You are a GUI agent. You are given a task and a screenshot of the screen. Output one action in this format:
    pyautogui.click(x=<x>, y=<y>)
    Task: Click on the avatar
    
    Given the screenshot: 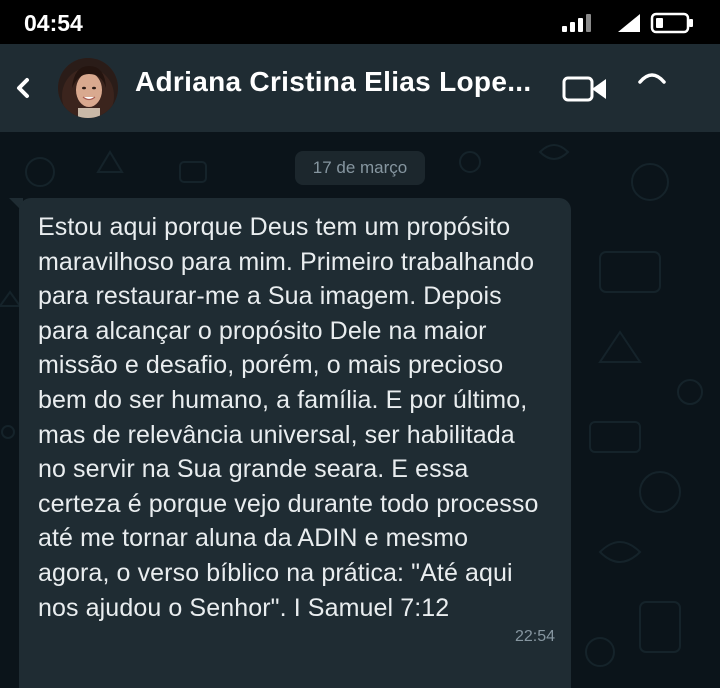 What is the action you would take?
    pyautogui.click(x=88, y=88)
    